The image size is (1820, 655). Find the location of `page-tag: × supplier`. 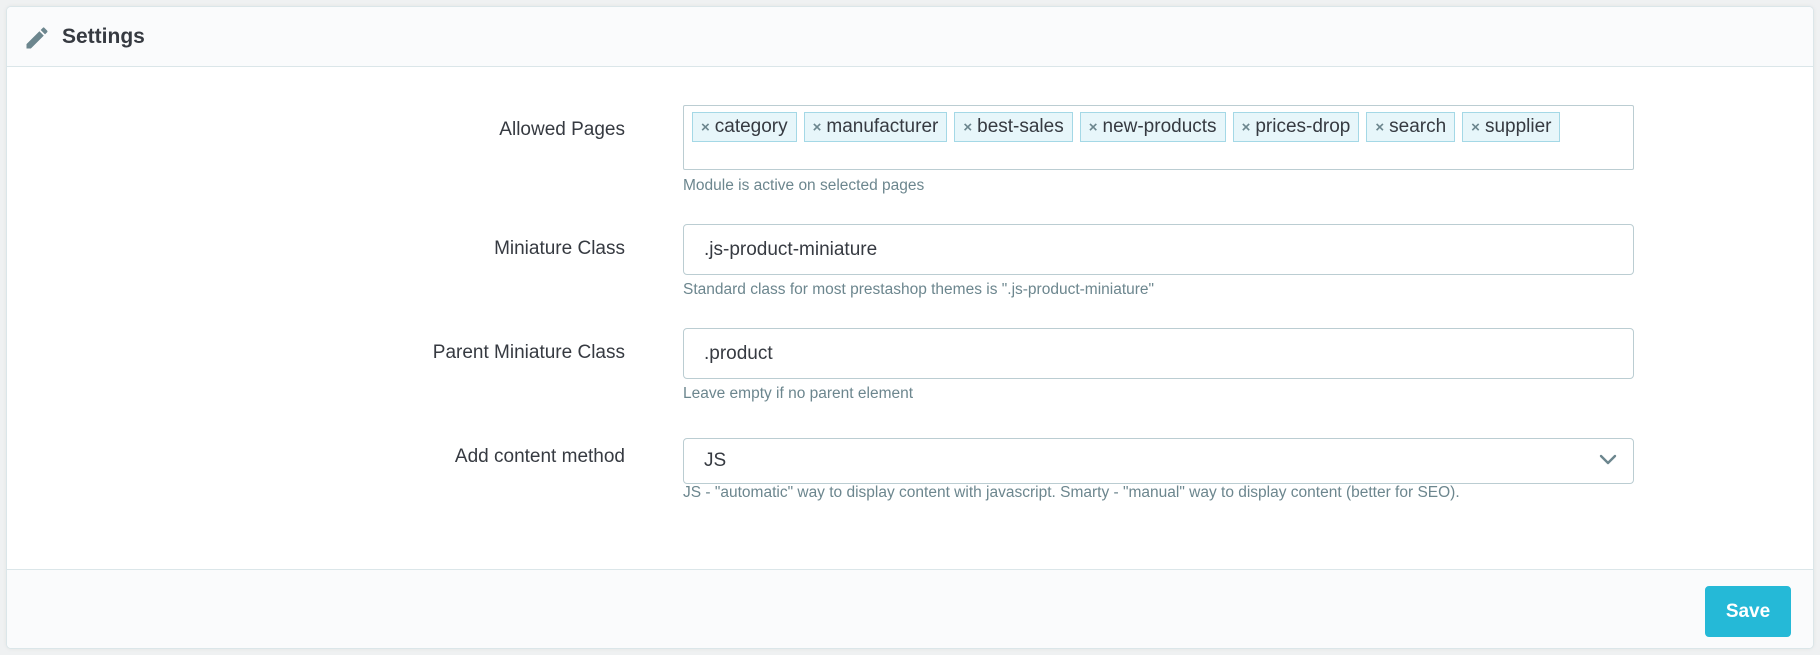

page-tag: × supplier is located at coordinates (1511, 127).